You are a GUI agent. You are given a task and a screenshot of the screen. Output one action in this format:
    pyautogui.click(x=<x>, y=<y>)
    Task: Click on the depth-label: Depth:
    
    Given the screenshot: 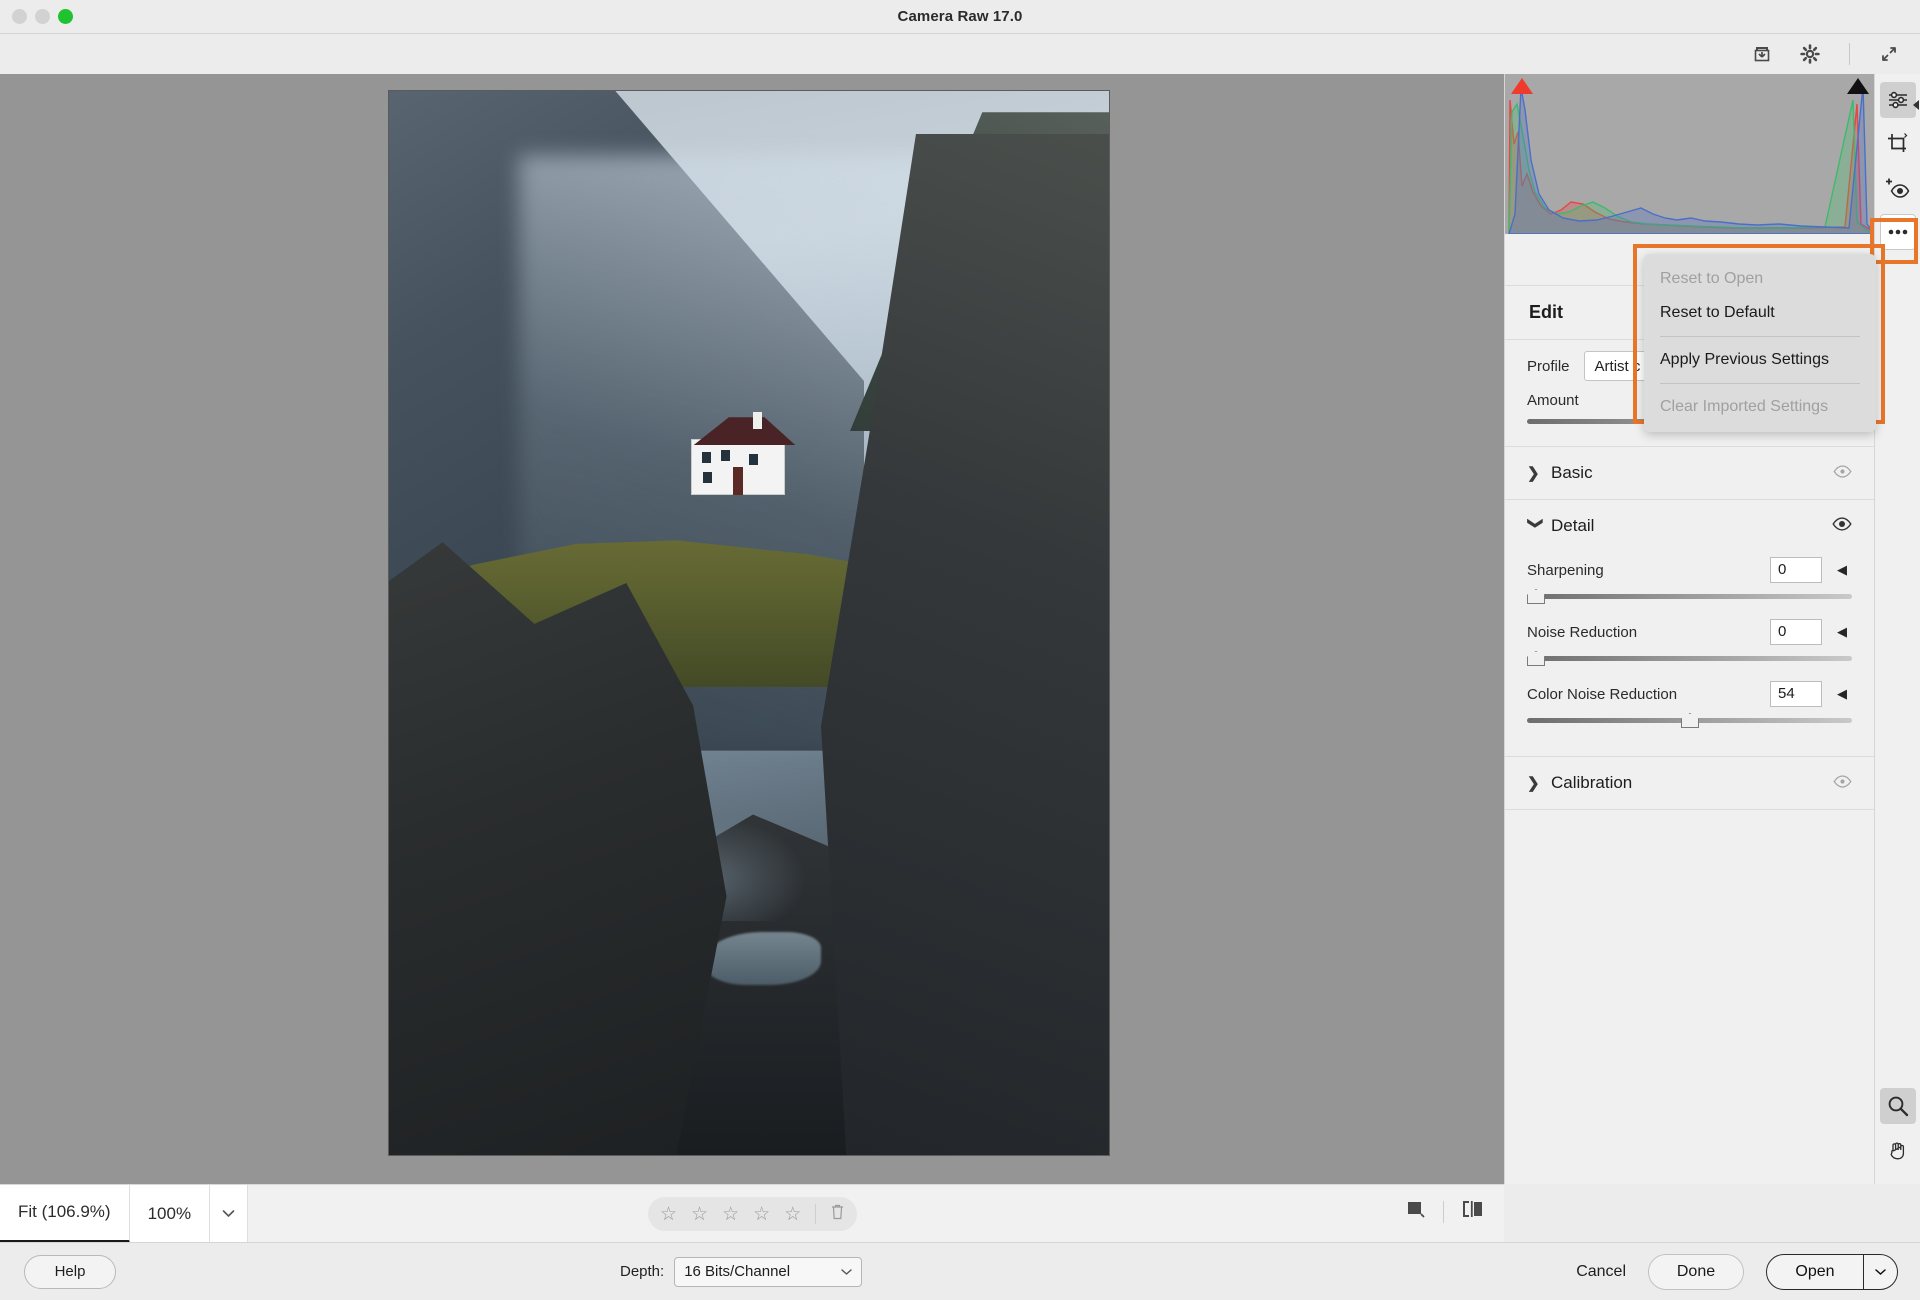 What is the action you would take?
    pyautogui.click(x=642, y=1271)
    